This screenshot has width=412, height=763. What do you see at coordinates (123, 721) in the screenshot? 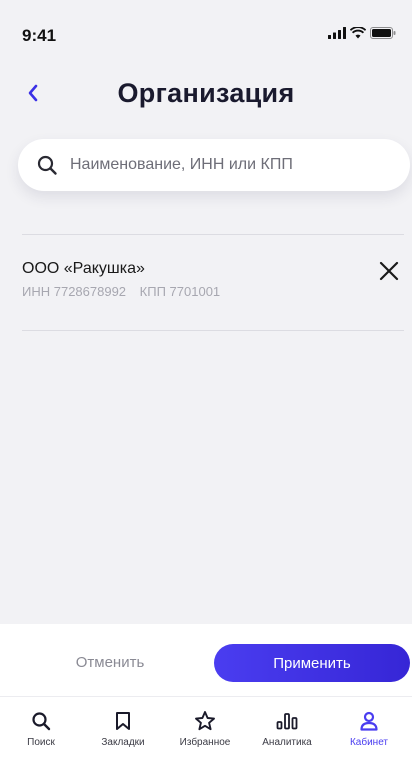
I see `bookmark-icon` at bounding box center [123, 721].